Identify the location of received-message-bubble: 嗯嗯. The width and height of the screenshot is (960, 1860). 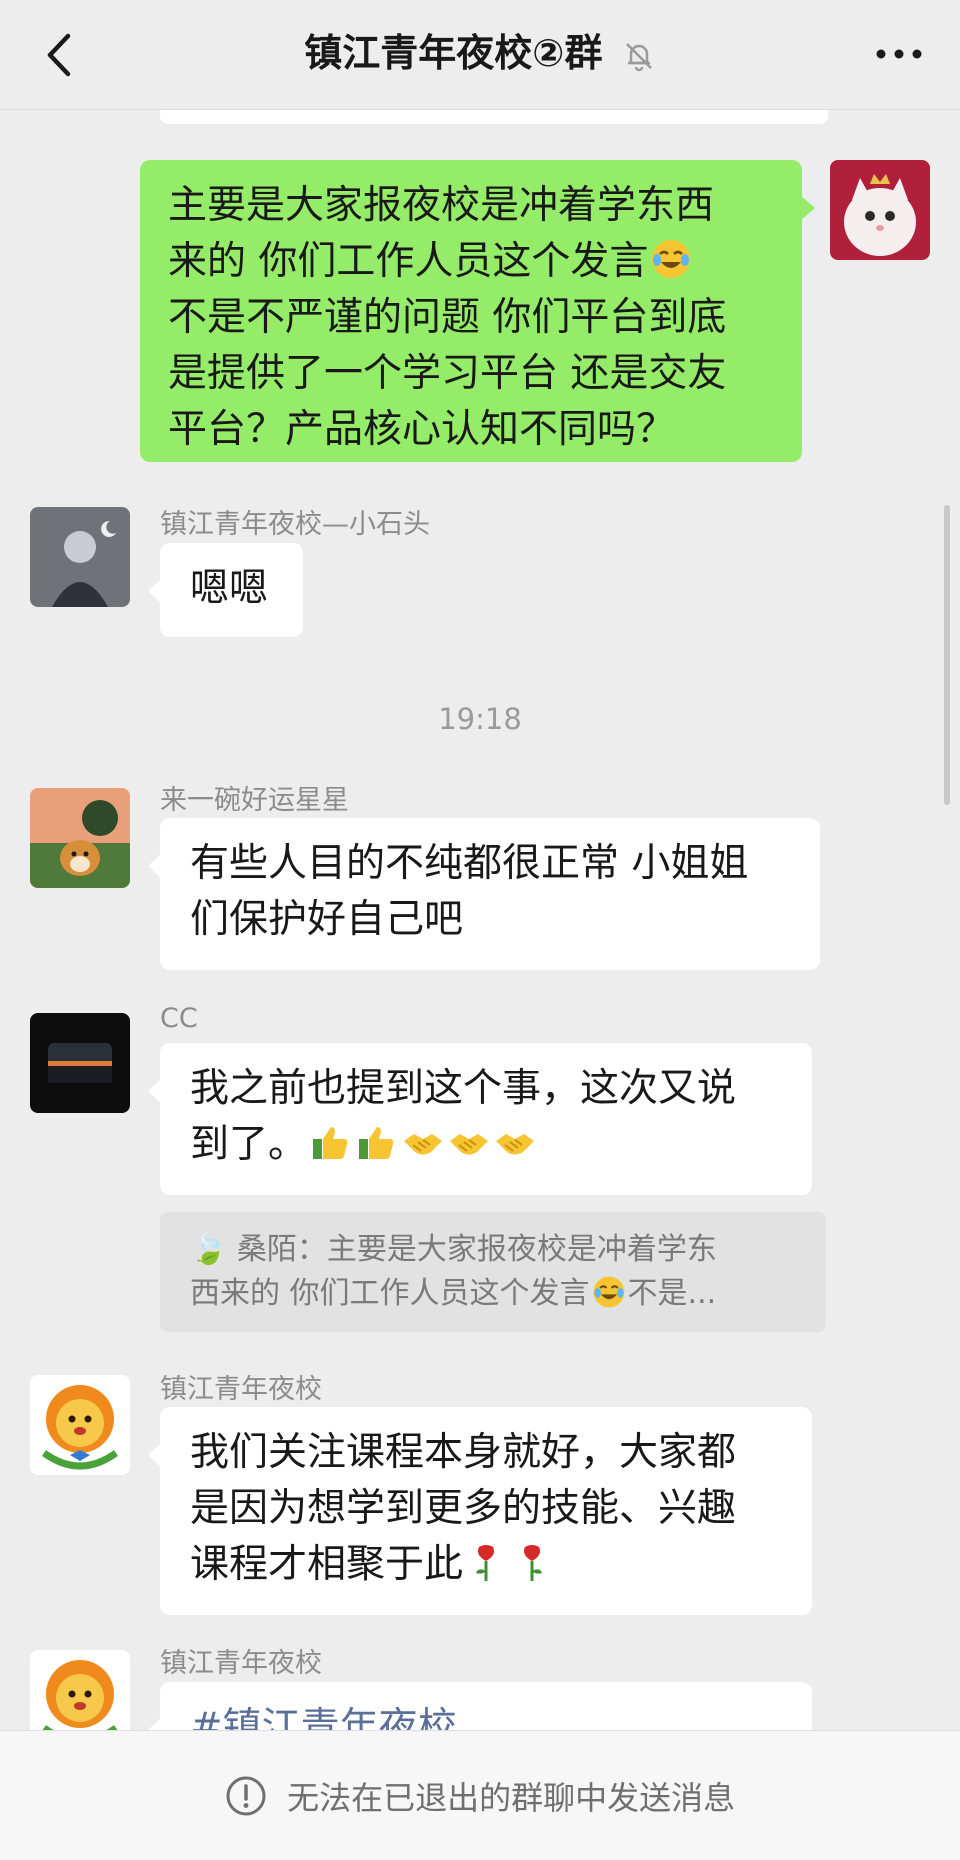
(225, 590).